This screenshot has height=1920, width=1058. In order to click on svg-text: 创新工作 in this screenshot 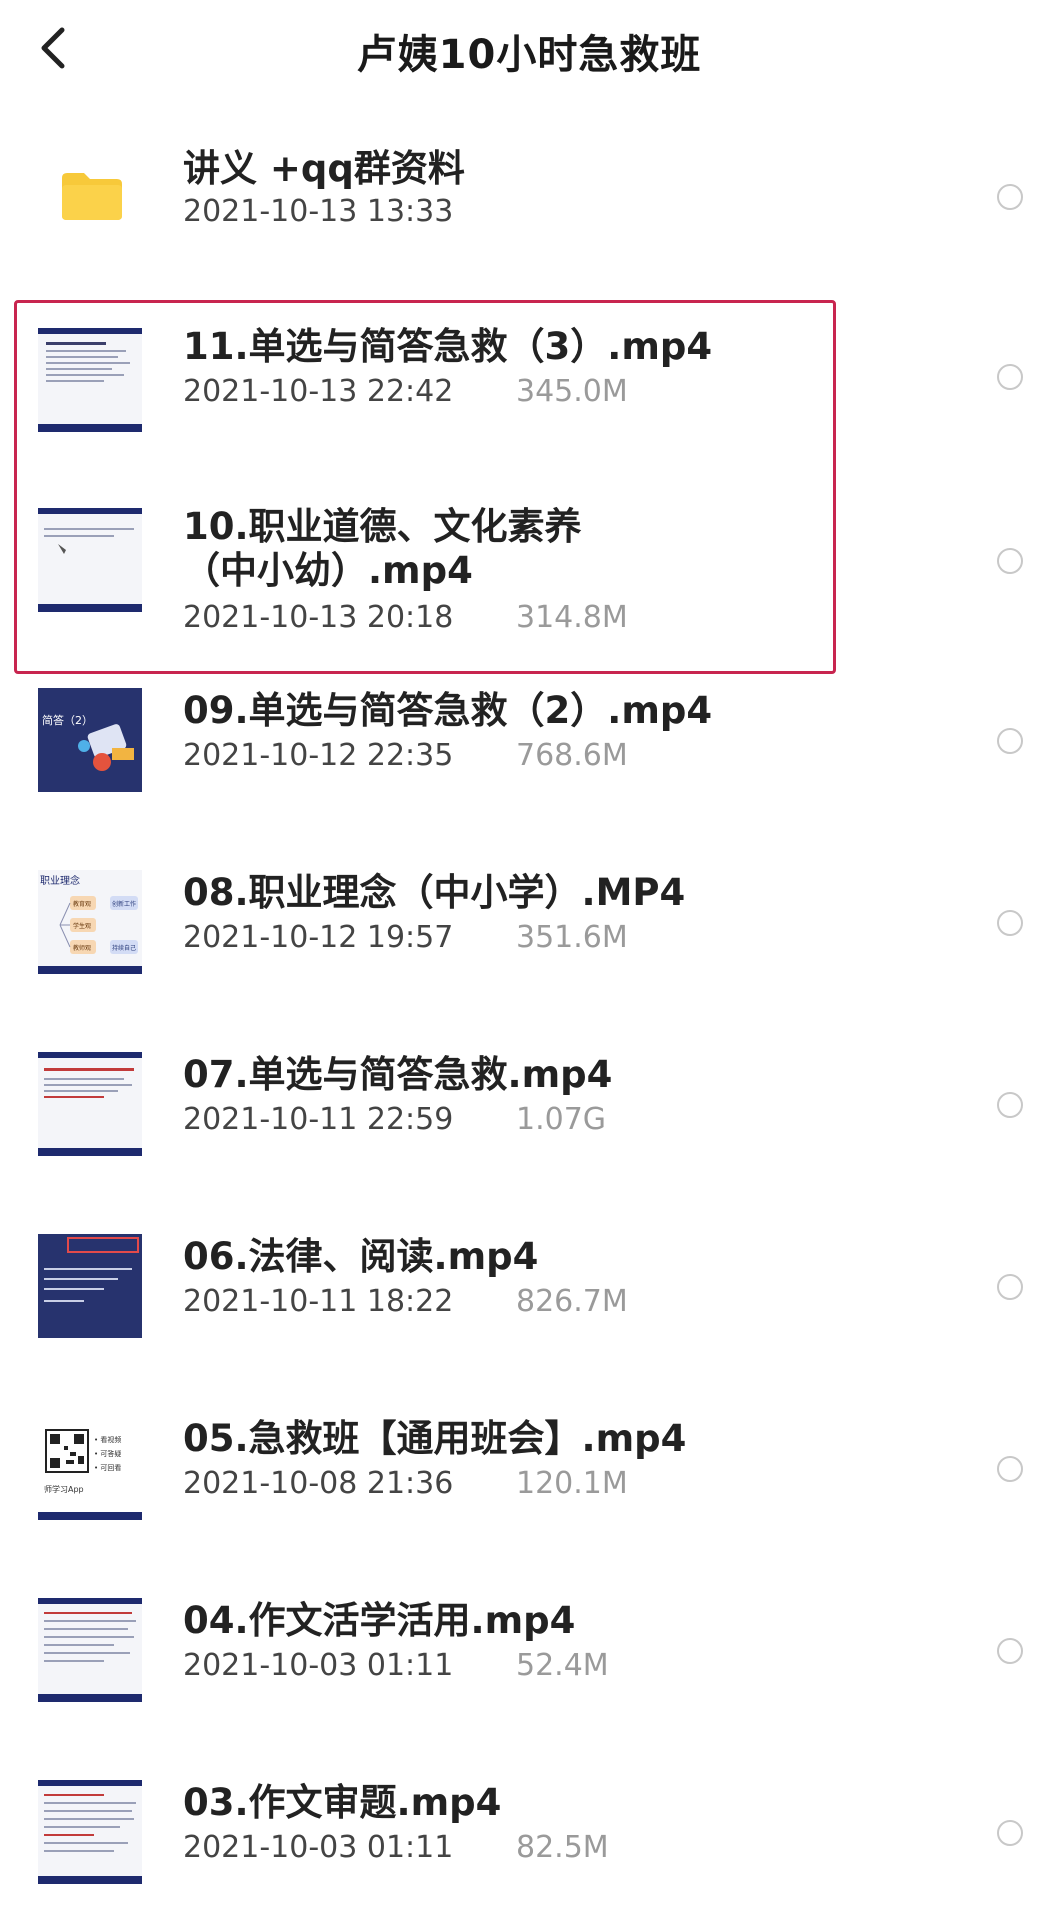, I will do `click(124, 904)`.